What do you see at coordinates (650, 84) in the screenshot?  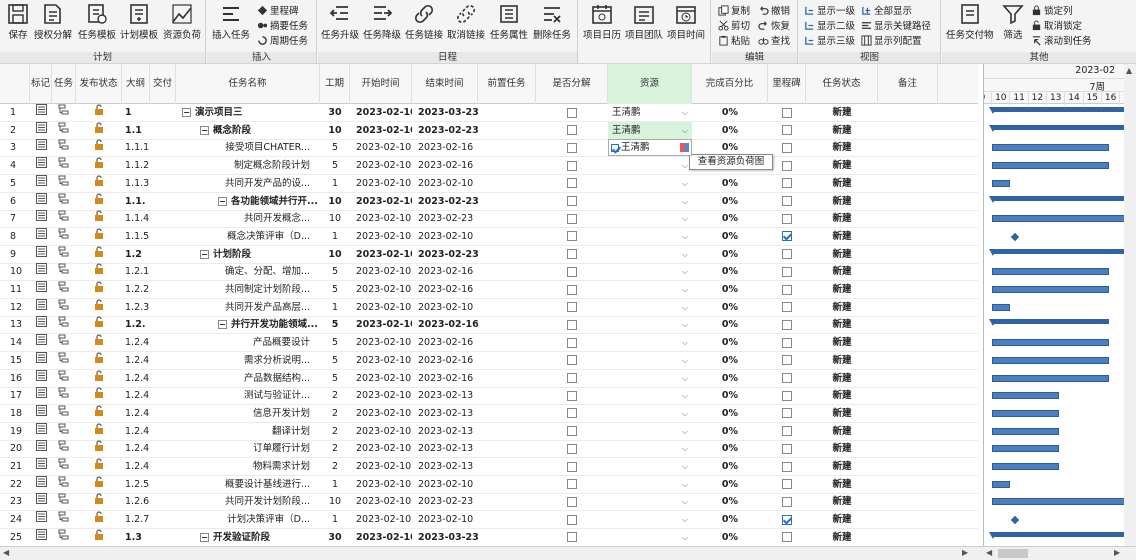 I see `col-resource-header: 资源` at bounding box center [650, 84].